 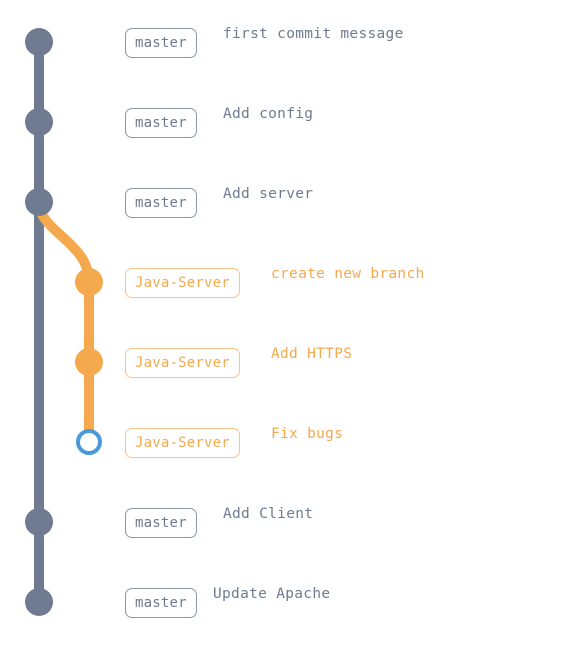 I want to click on commit-message: first commit message, so click(x=313, y=34).